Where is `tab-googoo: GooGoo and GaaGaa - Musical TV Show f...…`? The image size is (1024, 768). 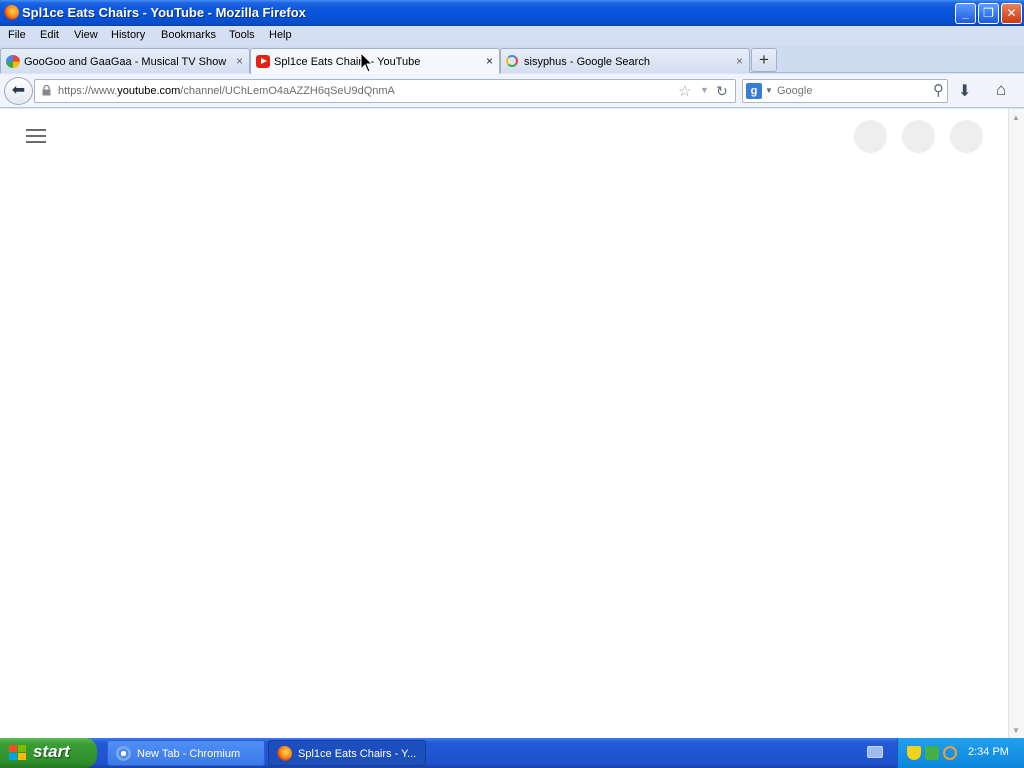 tab-googoo: GooGoo and GaaGaa - Musical TV Show f...… is located at coordinates (125, 60).